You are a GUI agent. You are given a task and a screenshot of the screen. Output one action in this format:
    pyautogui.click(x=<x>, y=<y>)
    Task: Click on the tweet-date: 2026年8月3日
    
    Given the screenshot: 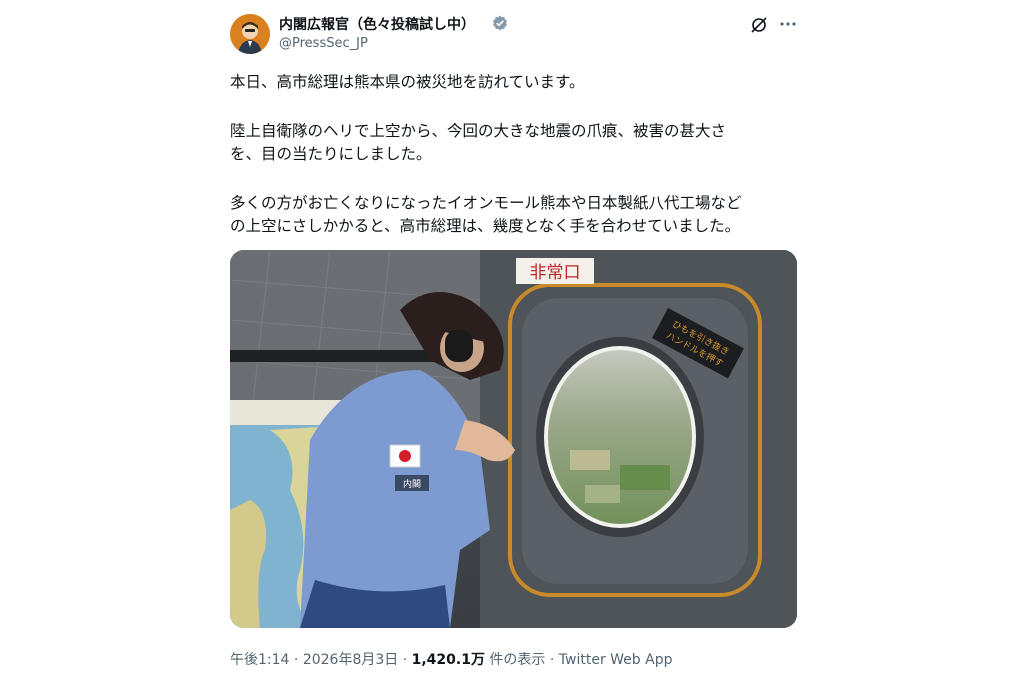 What is the action you would take?
    pyautogui.click(x=350, y=660)
    